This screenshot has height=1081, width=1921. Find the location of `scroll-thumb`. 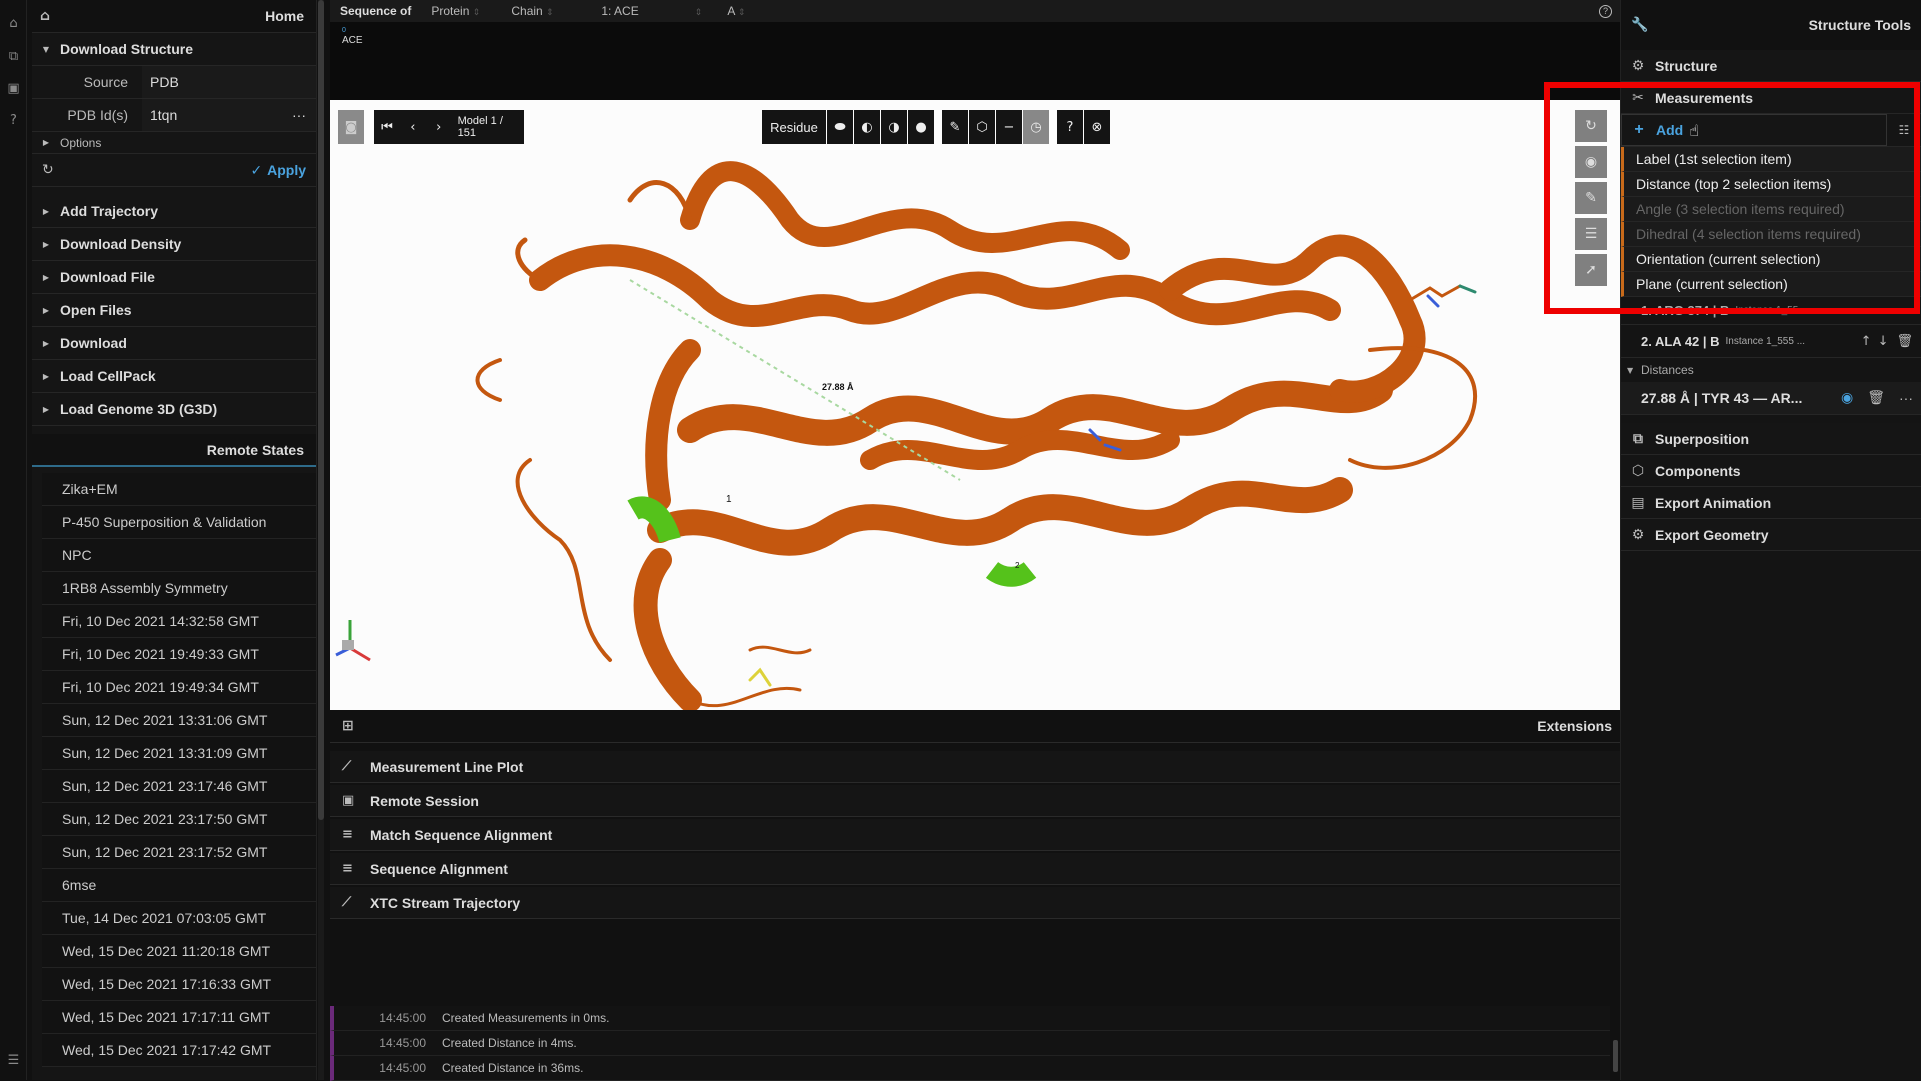

scroll-thumb is located at coordinates (321, 410).